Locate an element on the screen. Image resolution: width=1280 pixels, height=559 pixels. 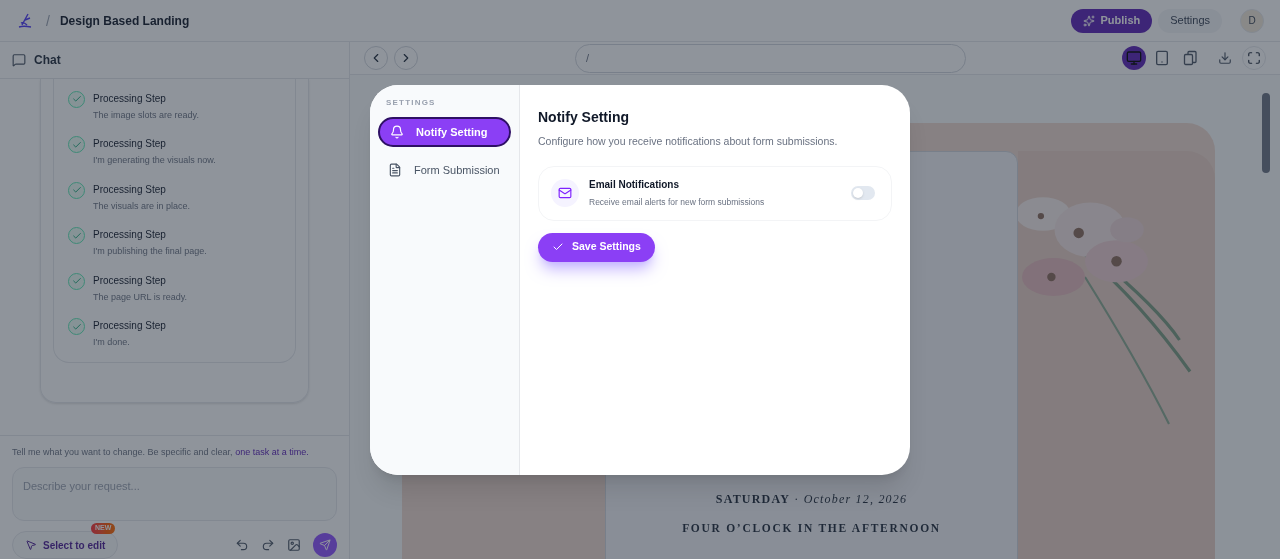
tablet-icon is located at coordinates (1162, 58).